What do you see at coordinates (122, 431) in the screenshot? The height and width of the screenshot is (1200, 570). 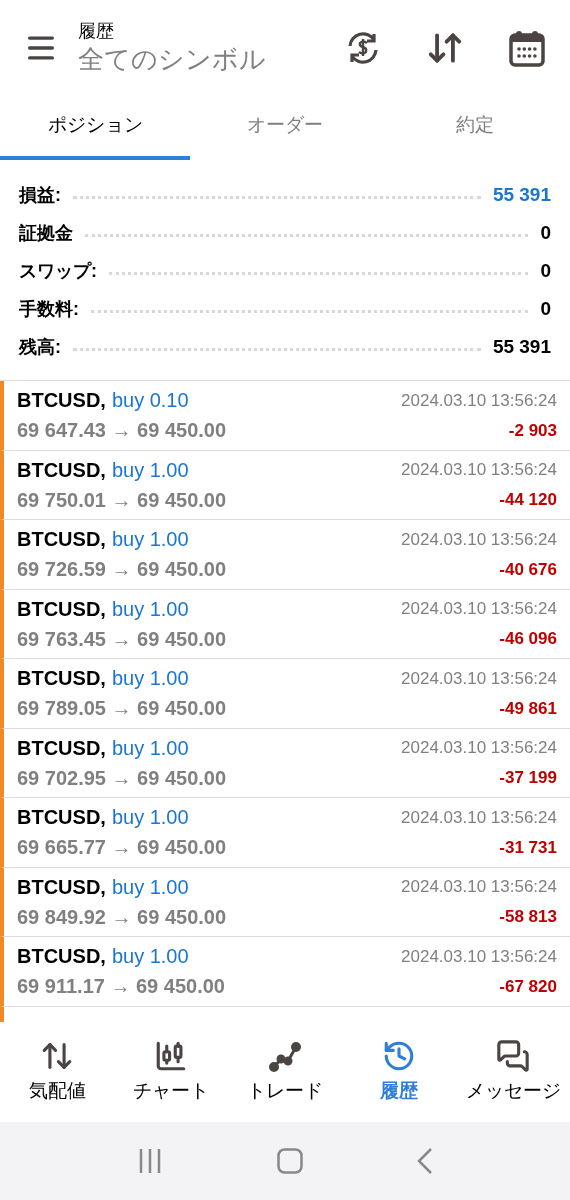 I see `price-range: 69 647.43 → 69 450.00` at bounding box center [122, 431].